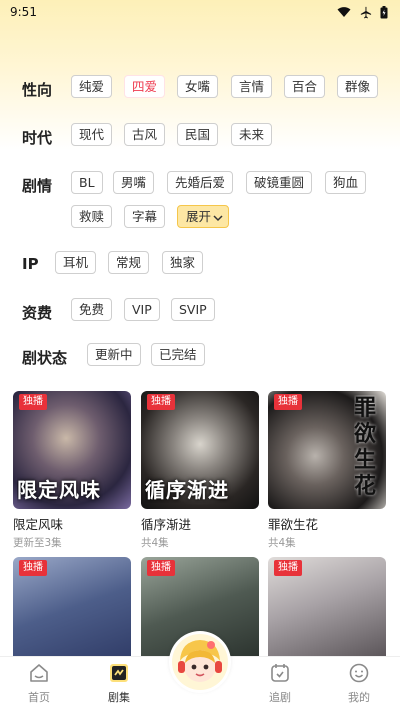 The height and width of the screenshot is (711, 400). What do you see at coordinates (359, 684) in the screenshot?
I see `tab-profile: 我的` at bounding box center [359, 684].